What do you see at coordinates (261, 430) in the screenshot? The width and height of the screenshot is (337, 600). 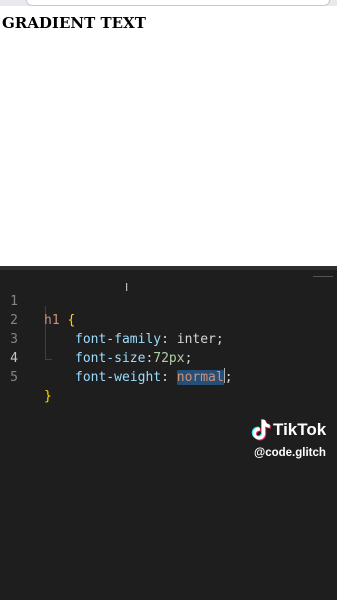 I see `tiktok-logo-icon` at bounding box center [261, 430].